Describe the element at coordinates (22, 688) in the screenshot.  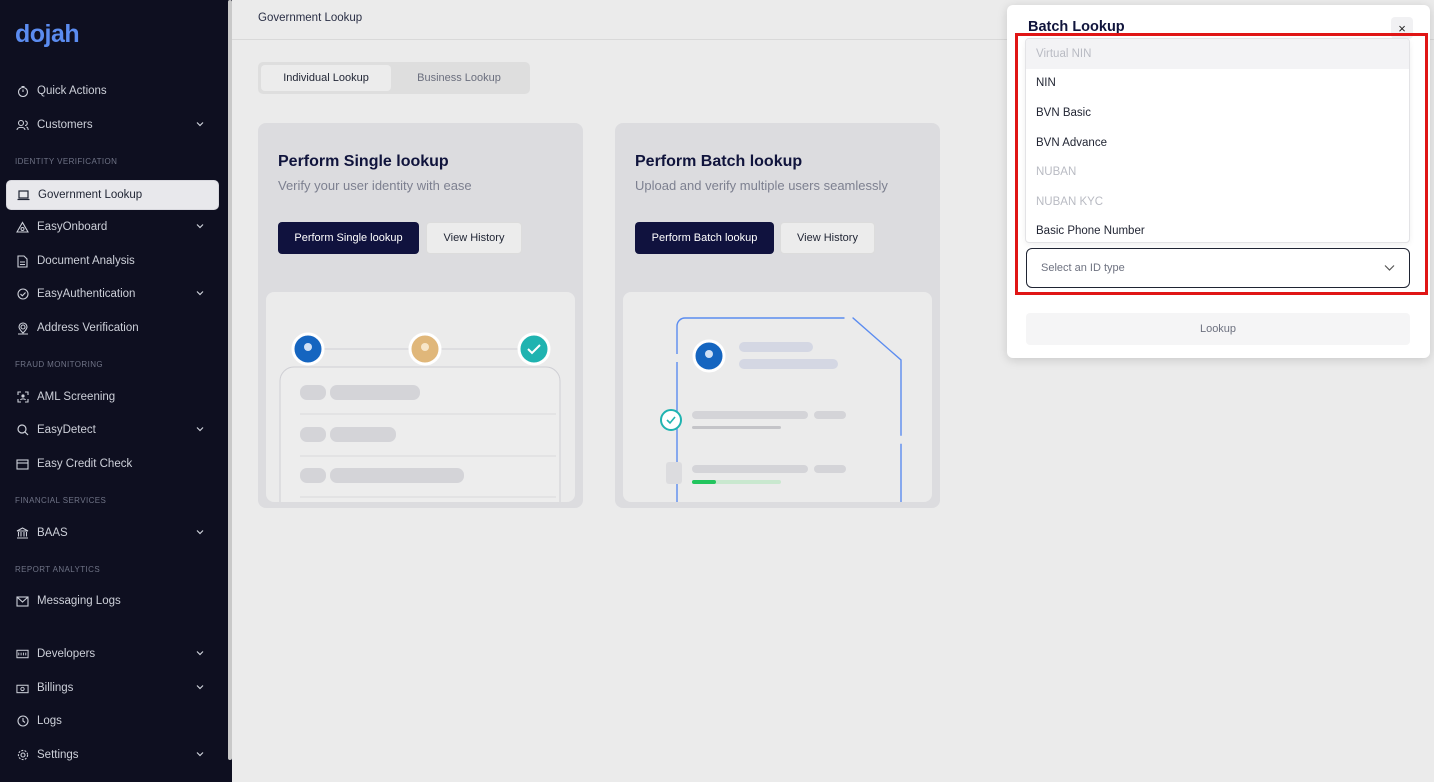
I see `billing-icon` at that location.